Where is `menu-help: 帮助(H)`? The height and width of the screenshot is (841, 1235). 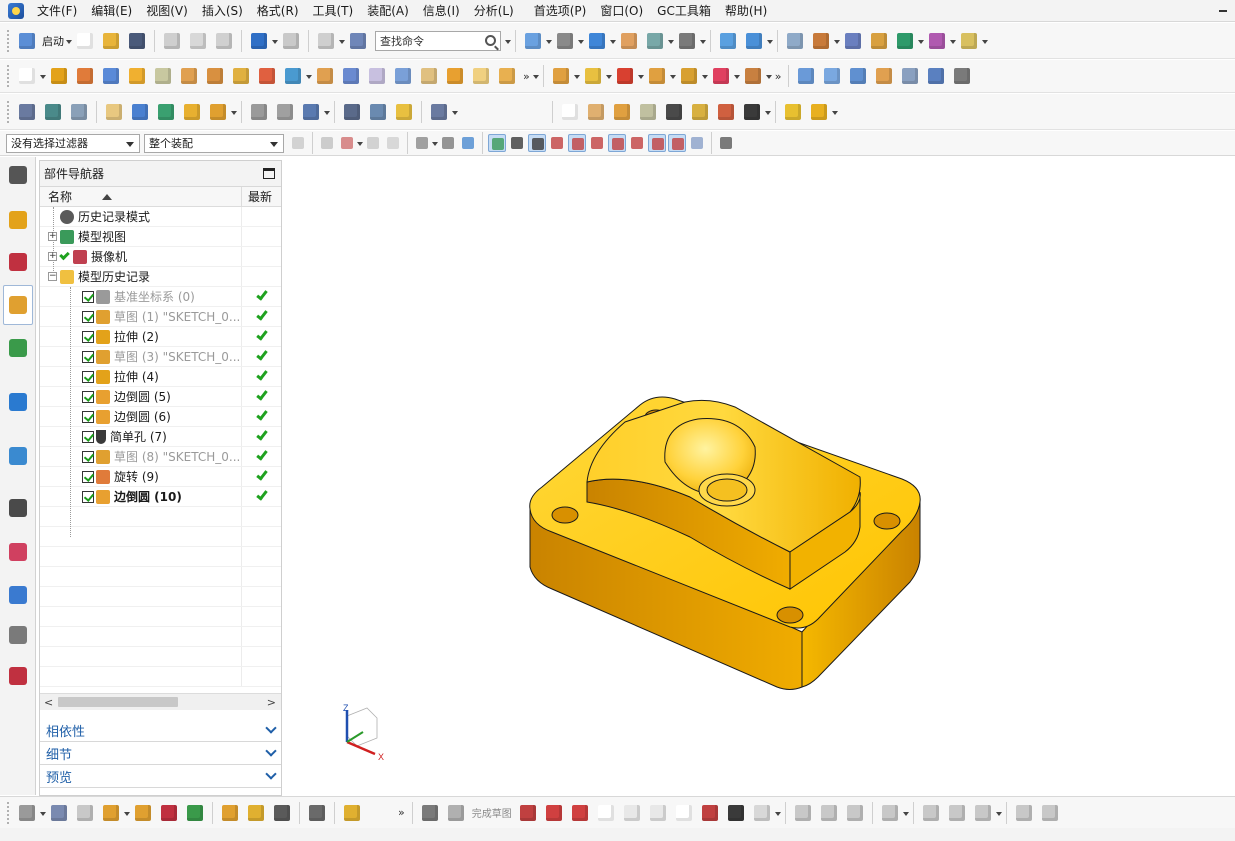
menu-help: 帮助(H) is located at coordinates (746, 11).